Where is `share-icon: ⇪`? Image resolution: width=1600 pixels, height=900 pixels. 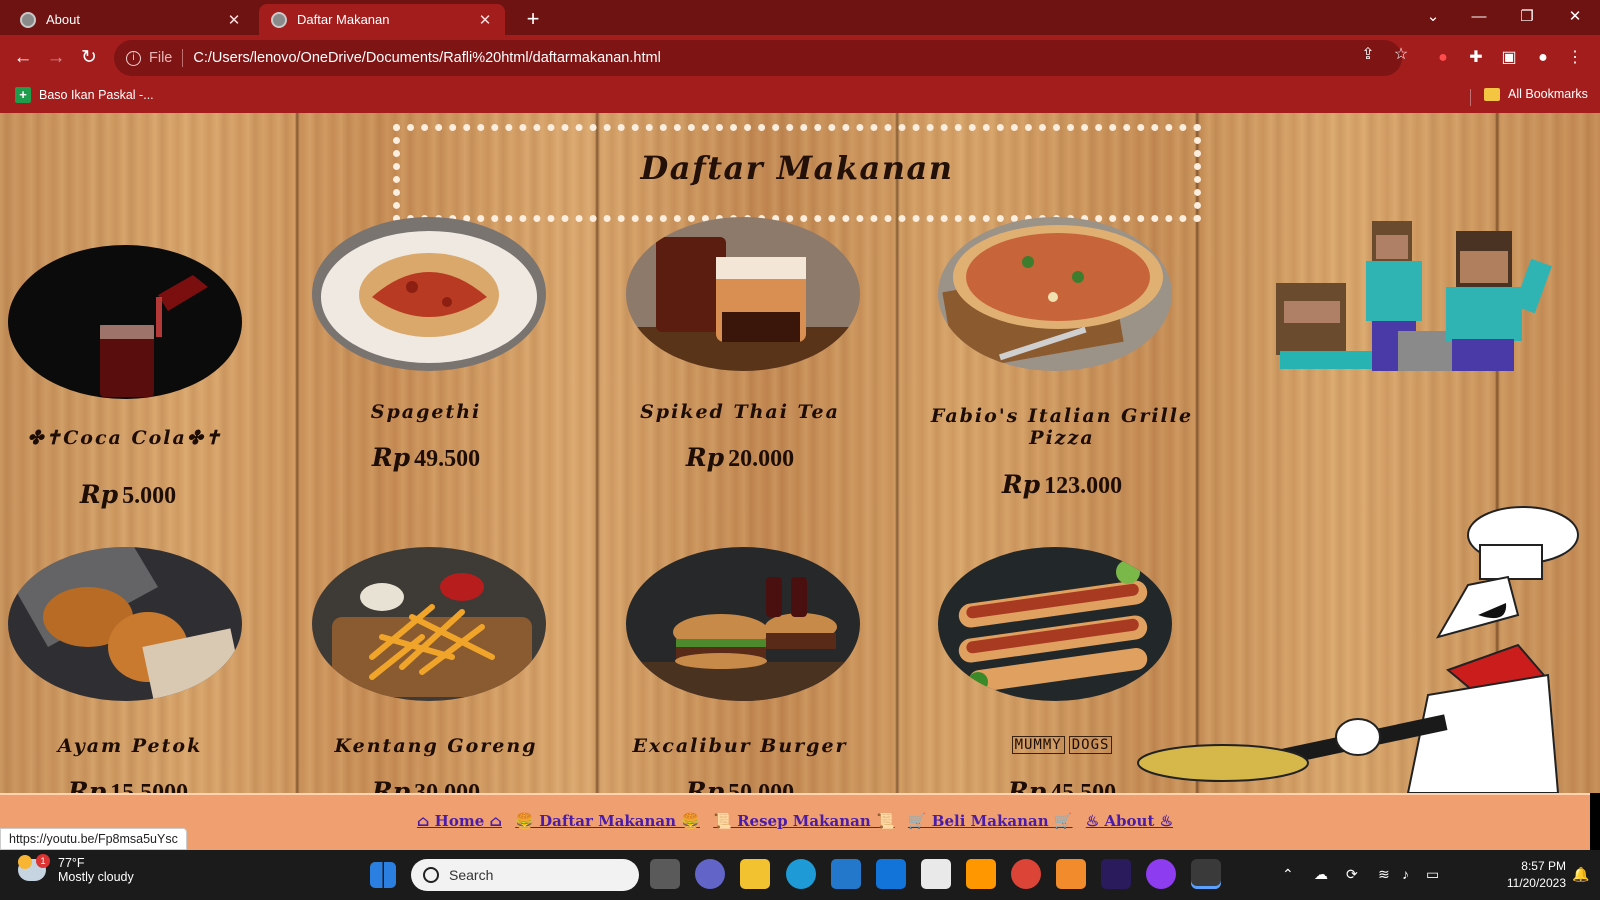
share-icon: ⇪ is located at coordinates (1368, 55).